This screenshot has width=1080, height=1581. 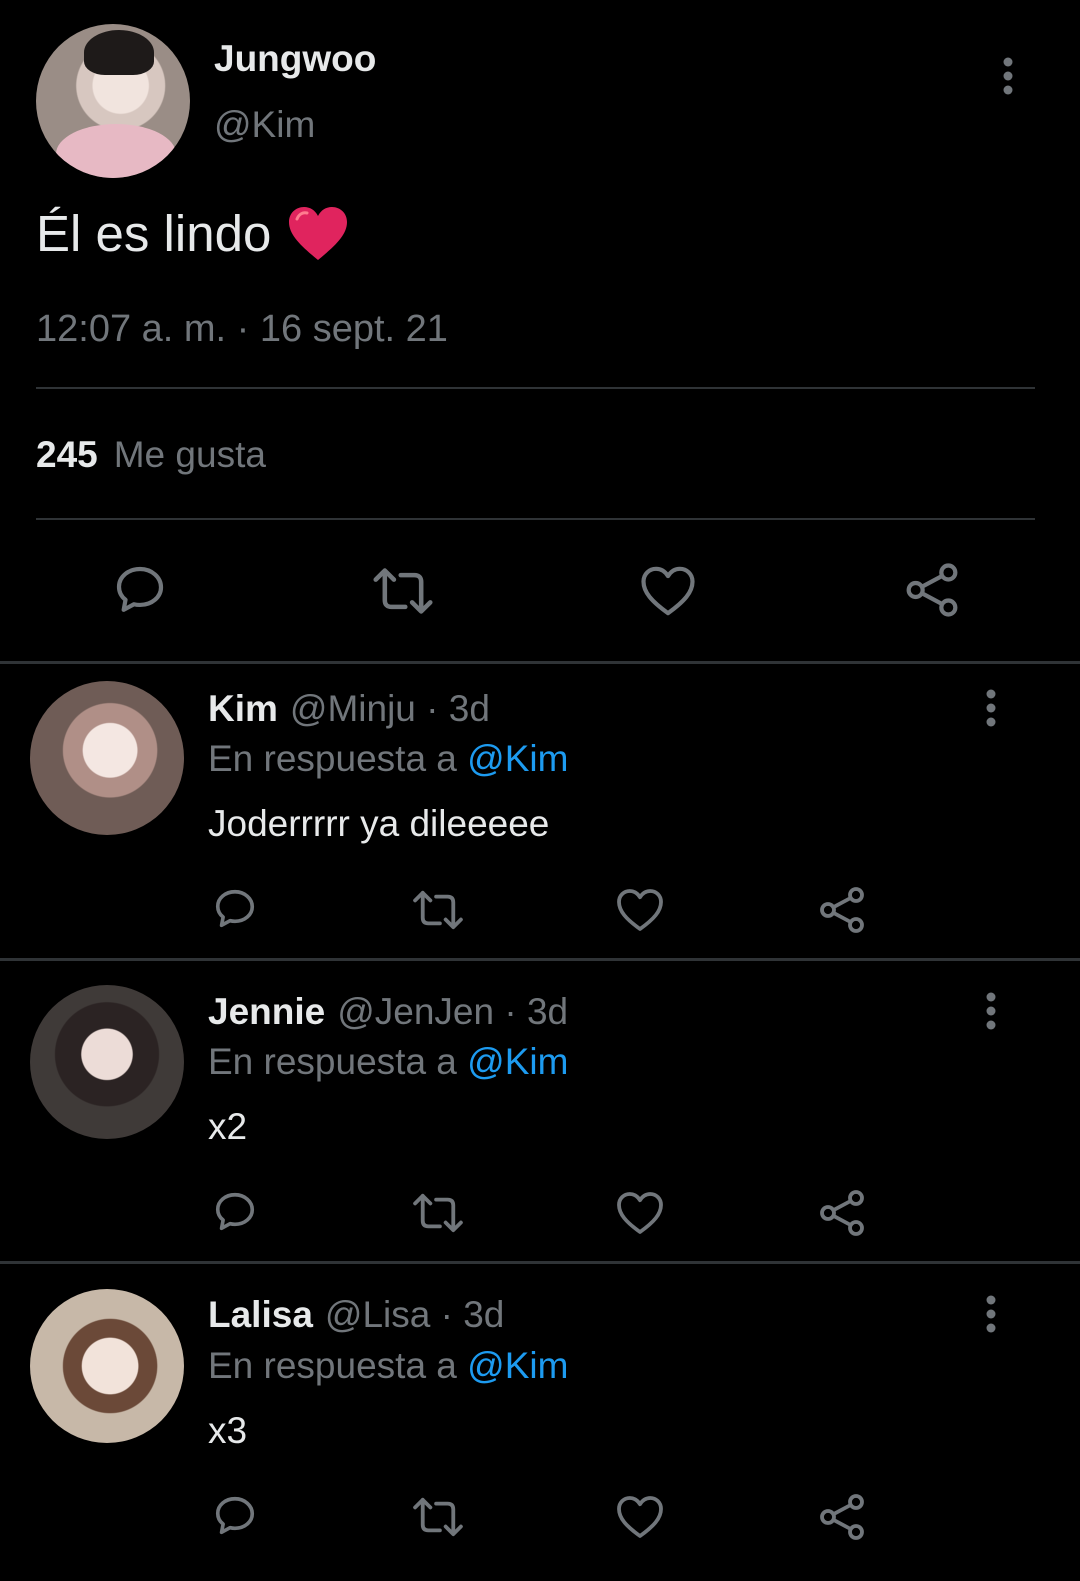 I want to click on likes-count: 245, so click(x=67, y=454).